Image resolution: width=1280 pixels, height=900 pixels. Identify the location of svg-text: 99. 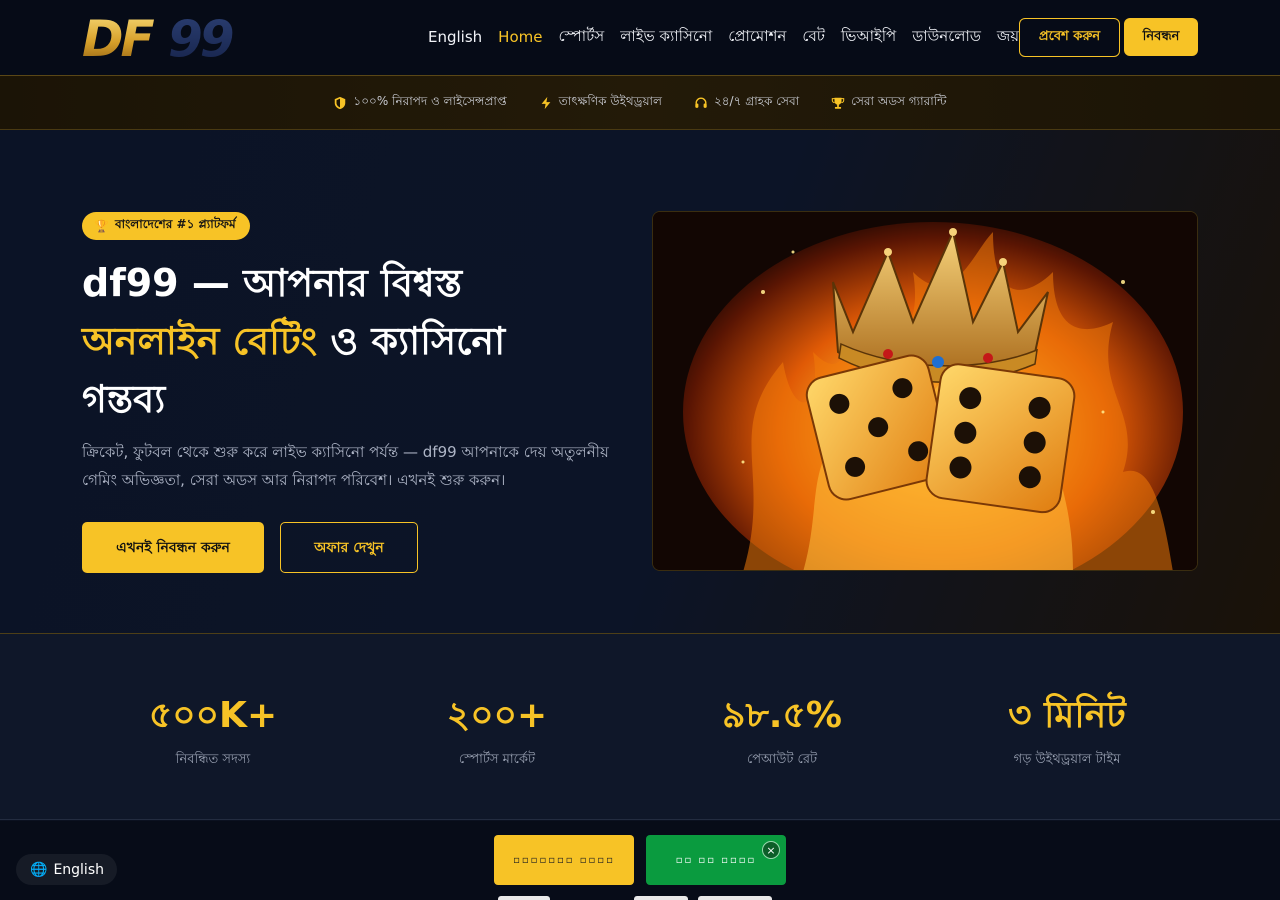
(200, 37).